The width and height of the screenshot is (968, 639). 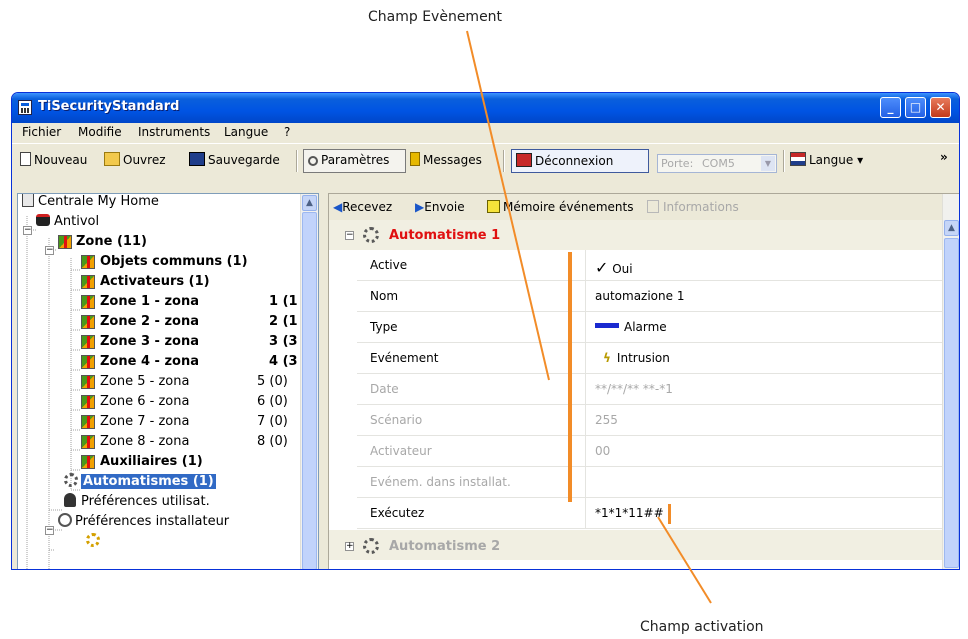 I want to click on property-row-scenario: Scénario 255, so click(x=650, y=420).